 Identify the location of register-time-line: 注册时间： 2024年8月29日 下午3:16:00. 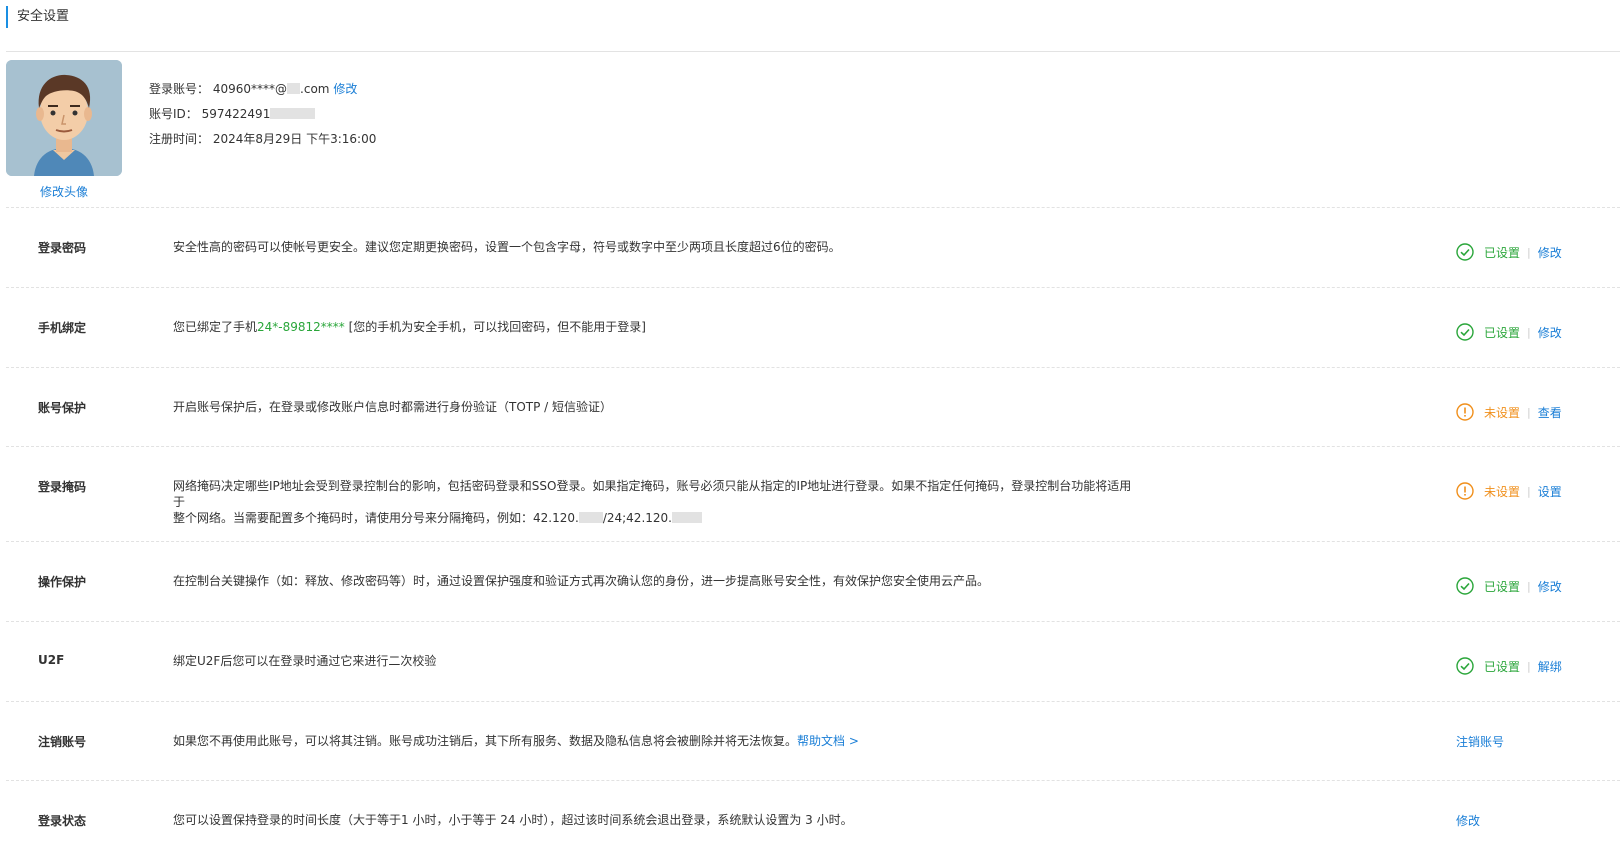
(262, 139).